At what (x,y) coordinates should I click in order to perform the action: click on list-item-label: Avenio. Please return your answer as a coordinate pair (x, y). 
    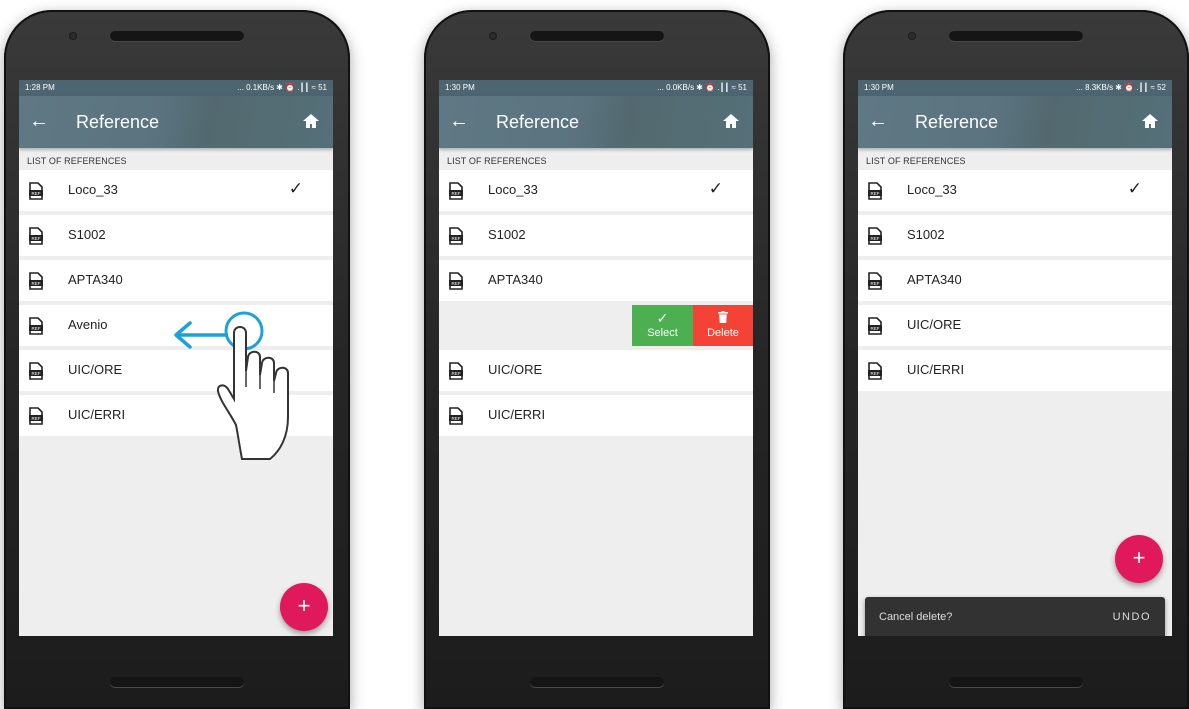
    Looking at the image, I should click on (88, 324).